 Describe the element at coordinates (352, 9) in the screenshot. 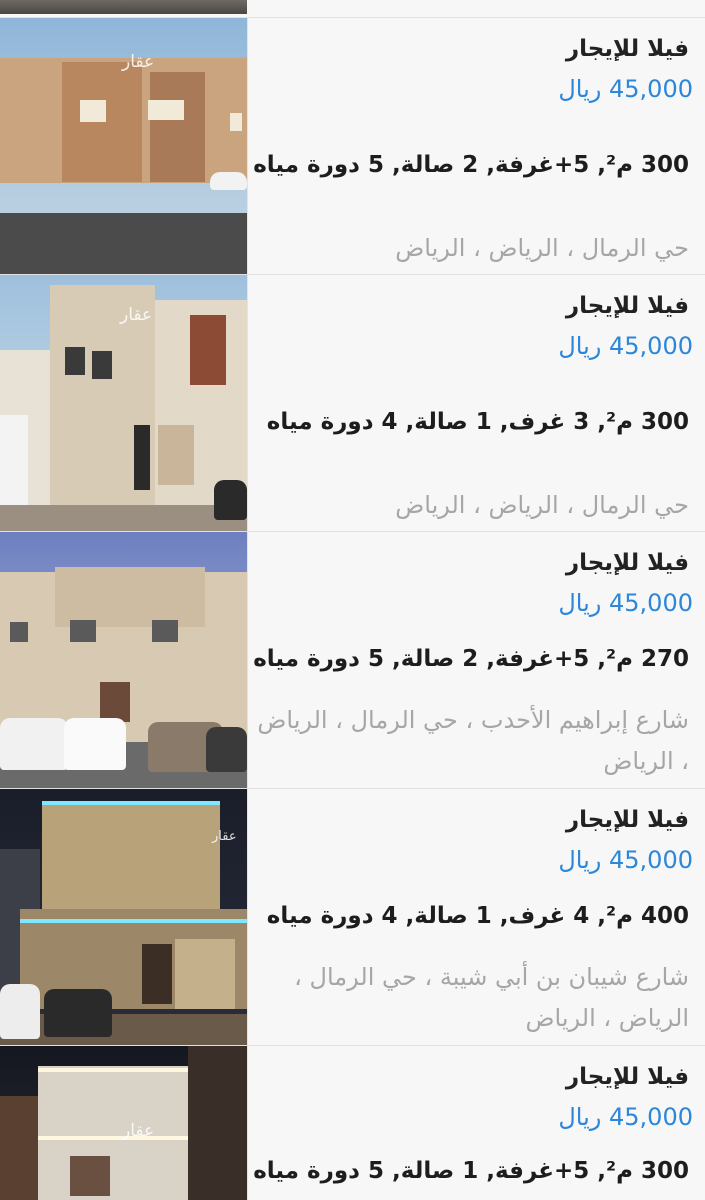

I see `previous-listing-edge` at that location.